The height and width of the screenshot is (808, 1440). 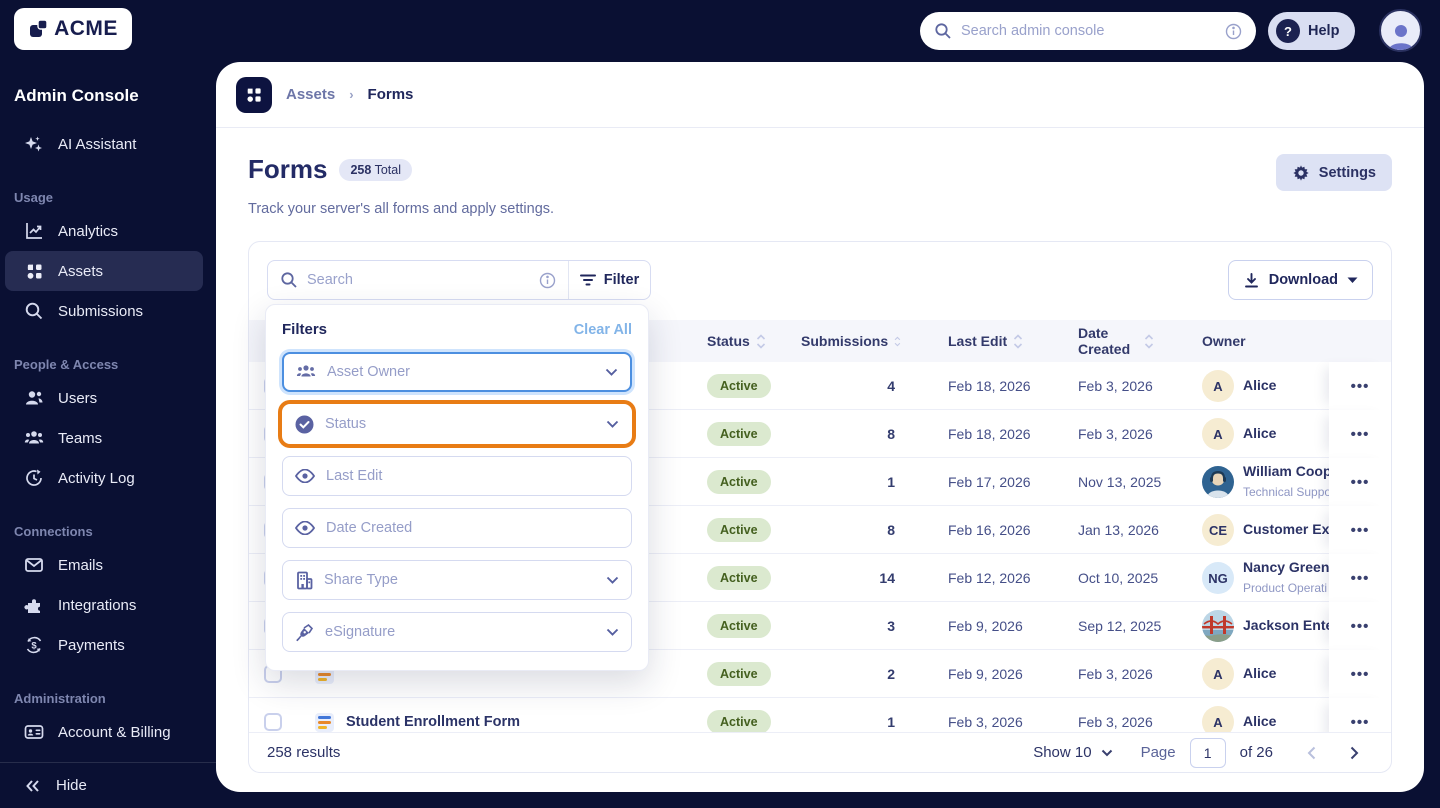 What do you see at coordinates (104, 645) in the screenshot?
I see `sidebar-item-payments: $ Payments` at bounding box center [104, 645].